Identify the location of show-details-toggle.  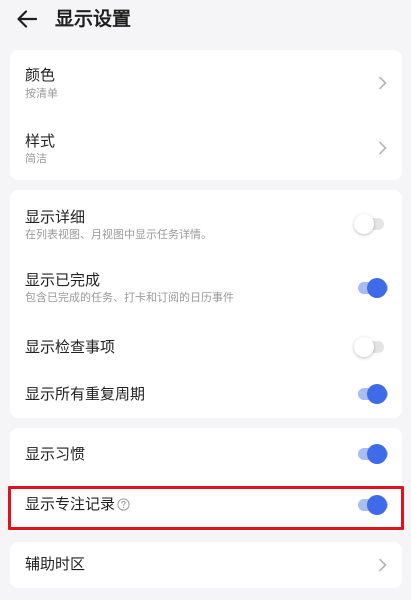
(371, 224).